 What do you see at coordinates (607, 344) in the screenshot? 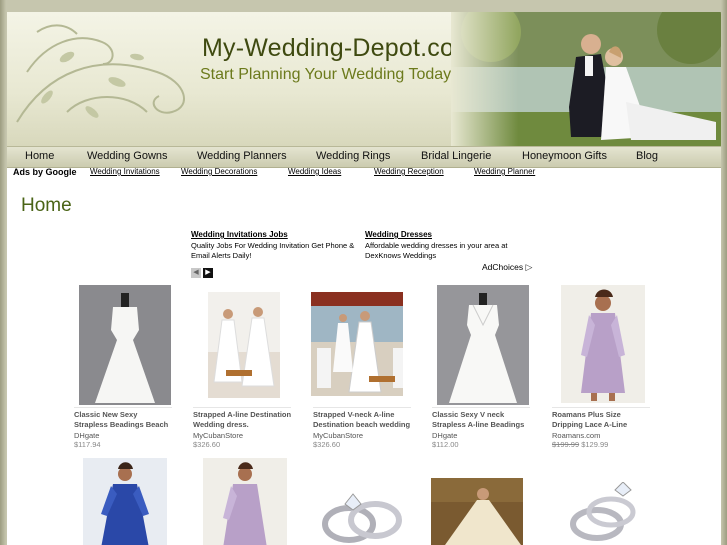
I see `product-5-image` at bounding box center [607, 344].